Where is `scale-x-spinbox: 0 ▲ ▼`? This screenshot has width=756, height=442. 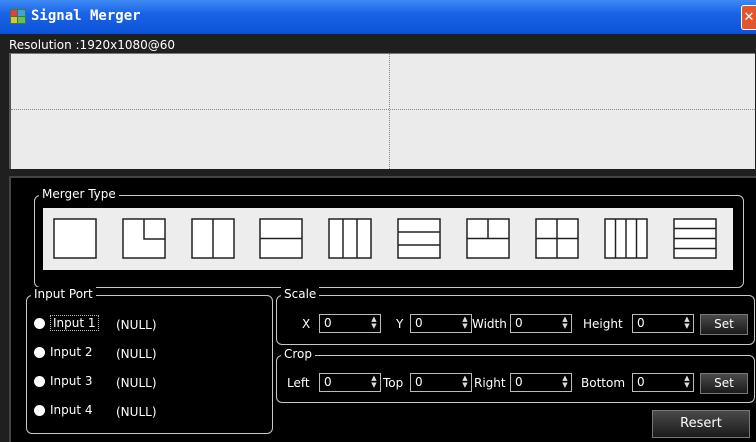 scale-x-spinbox: 0 ▲ ▼ is located at coordinates (350, 323).